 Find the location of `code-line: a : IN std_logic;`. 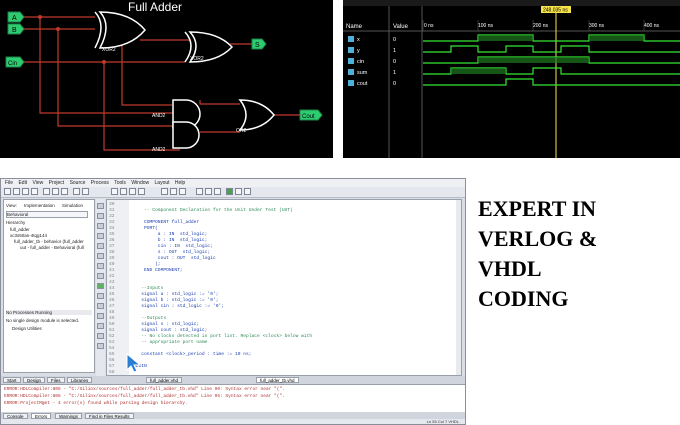

code-line: a : IN std_logic; is located at coordinates (170, 234).